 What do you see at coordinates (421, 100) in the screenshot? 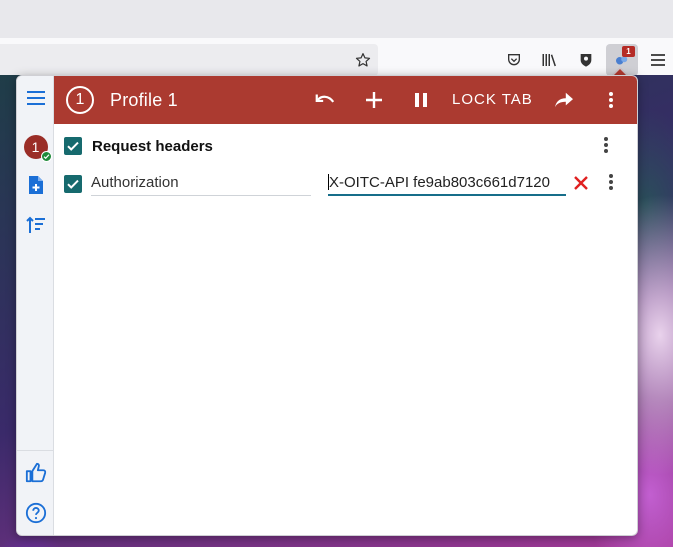
I see `pause-icon` at bounding box center [421, 100].